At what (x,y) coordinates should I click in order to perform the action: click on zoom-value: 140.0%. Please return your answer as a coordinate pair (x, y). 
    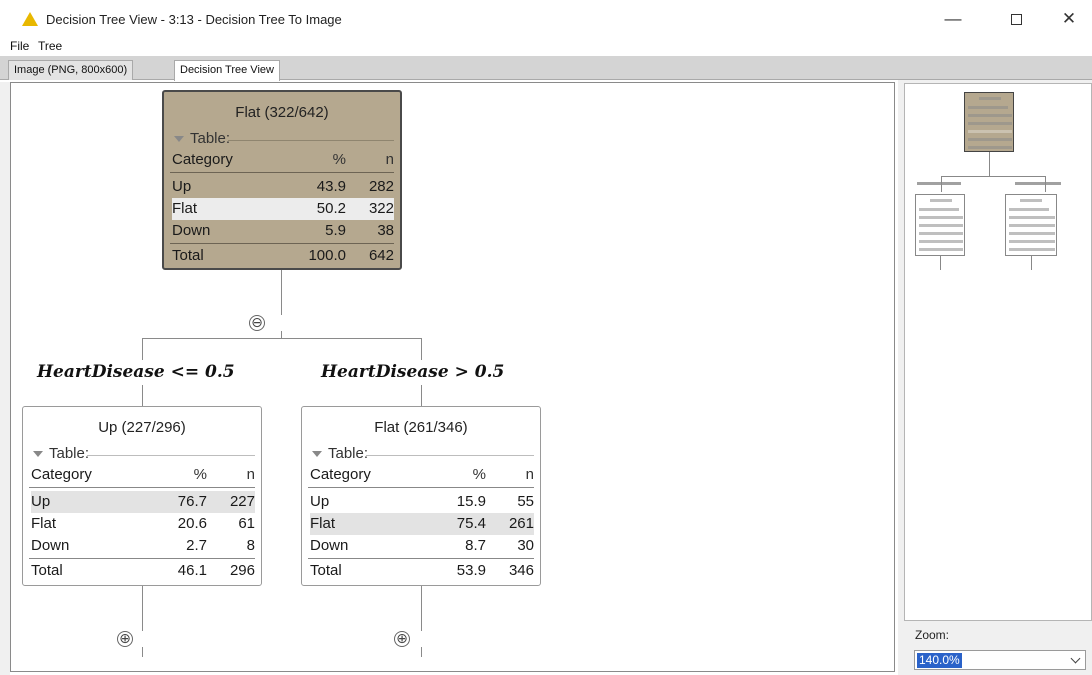
    Looking at the image, I should click on (939, 660).